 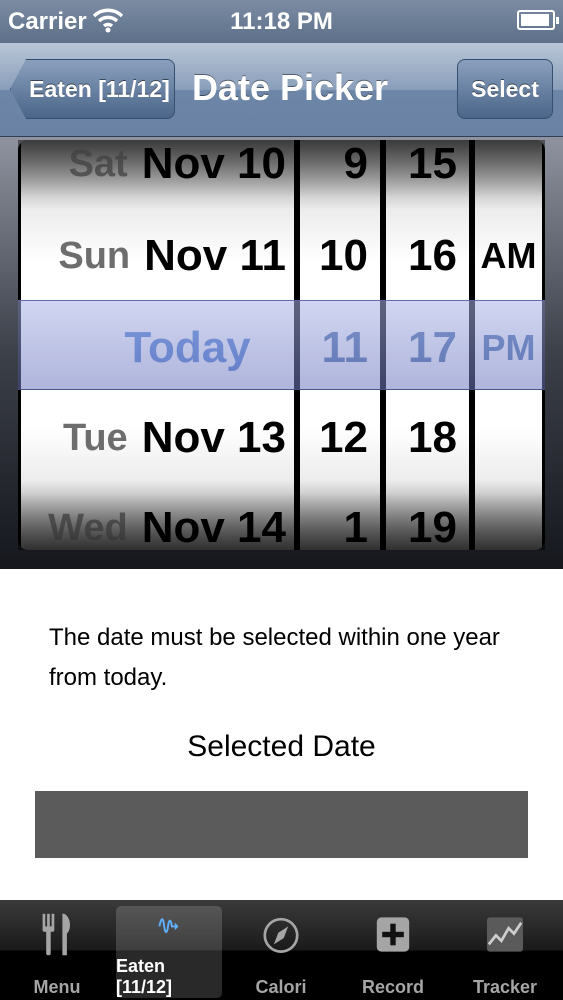 I want to click on hour-wheel: 9 10 11 12 1, so click(x=340, y=345).